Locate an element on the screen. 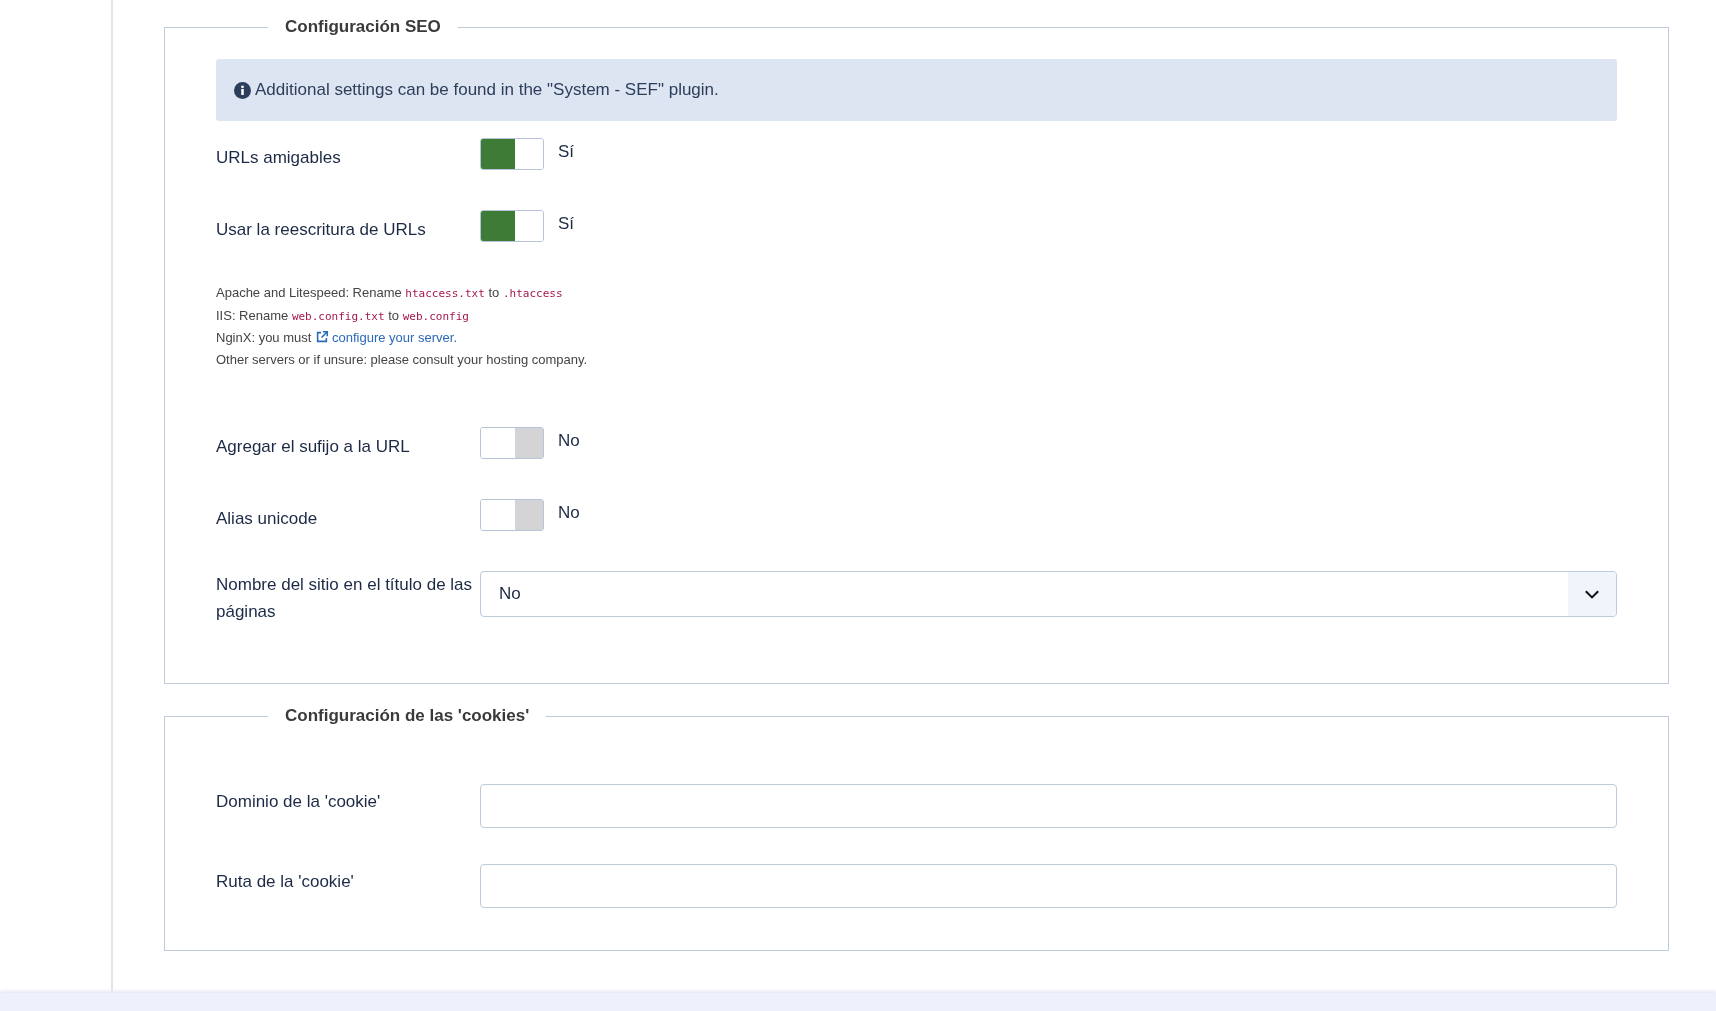 The height and width of the screenshot is (1011, 1716). help-text: Apache and Litespeed: Rename htaccess.txt to .htaccess is located at coordinates (390, 293).